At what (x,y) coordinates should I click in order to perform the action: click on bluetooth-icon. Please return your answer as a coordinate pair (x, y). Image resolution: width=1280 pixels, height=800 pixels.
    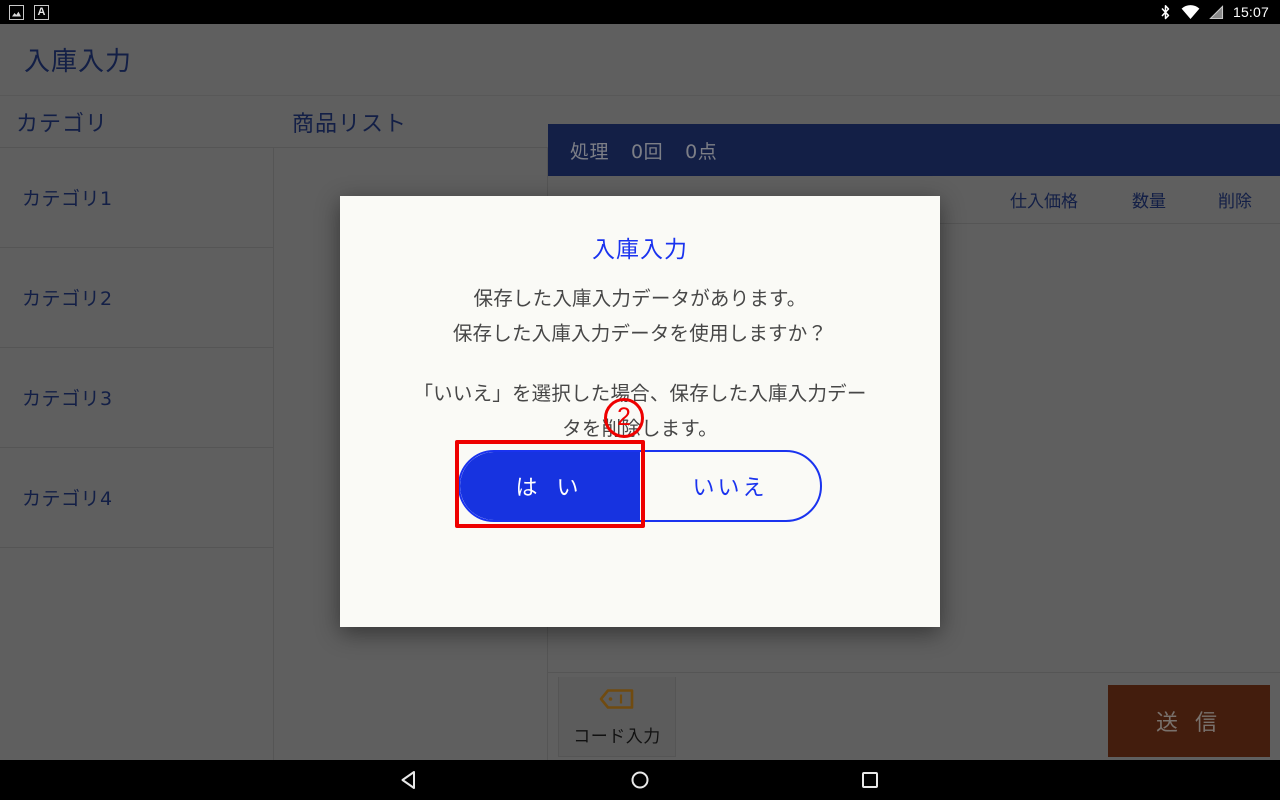
    Looking at the image, I should click on (1165, 12).